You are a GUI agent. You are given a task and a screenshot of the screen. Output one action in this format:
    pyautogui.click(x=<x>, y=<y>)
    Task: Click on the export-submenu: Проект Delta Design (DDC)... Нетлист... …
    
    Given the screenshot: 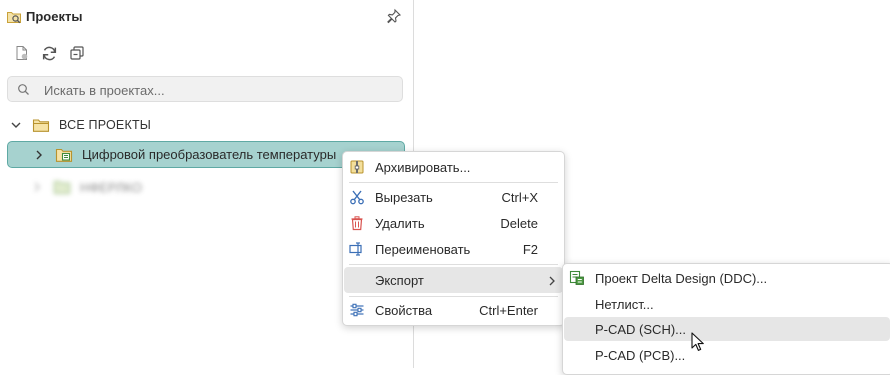 What is the action you would take?
    pyautogui.click(x=726, y=319)
    